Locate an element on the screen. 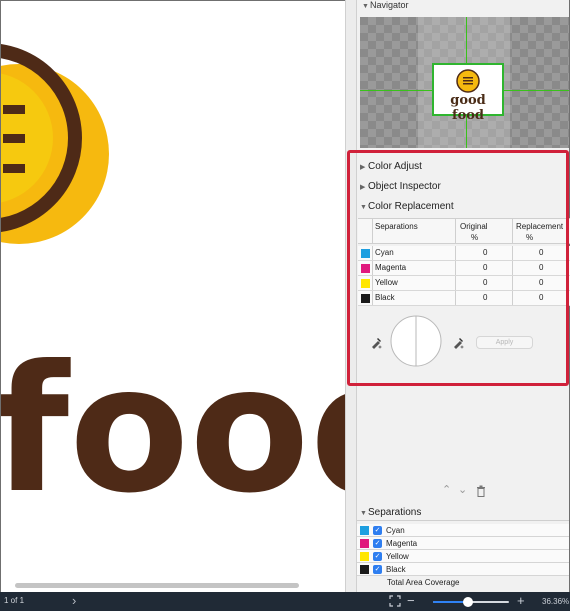 This screenshot has width=570, height=611. magenta-swatch is located at coordinates (364, 543).